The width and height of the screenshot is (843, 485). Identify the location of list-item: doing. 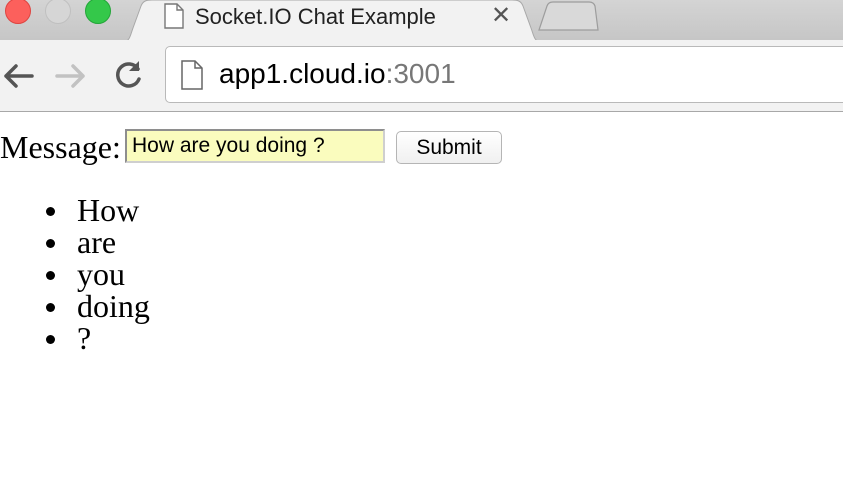
(75, 306).